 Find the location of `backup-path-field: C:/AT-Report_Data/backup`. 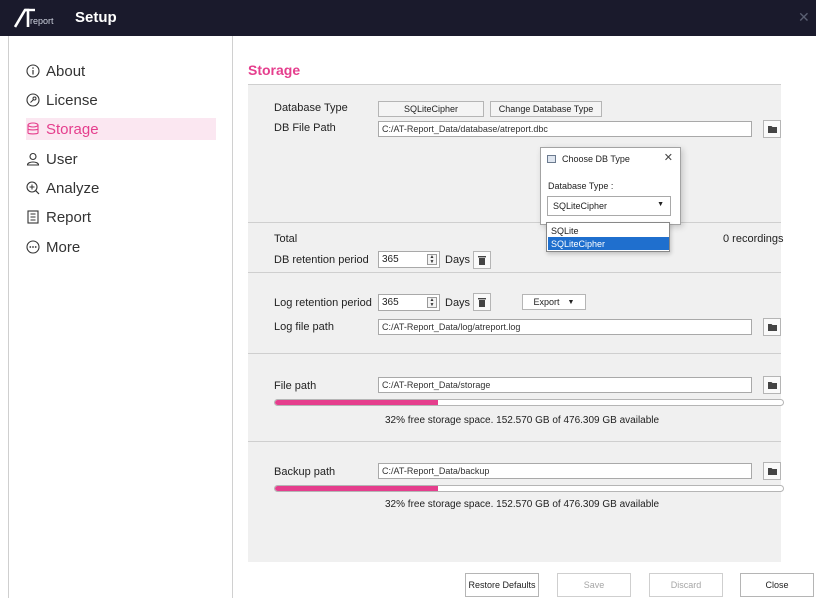

backup-path-field: C:/AT-Report_Data/backup is located at coordinates (565, 471).